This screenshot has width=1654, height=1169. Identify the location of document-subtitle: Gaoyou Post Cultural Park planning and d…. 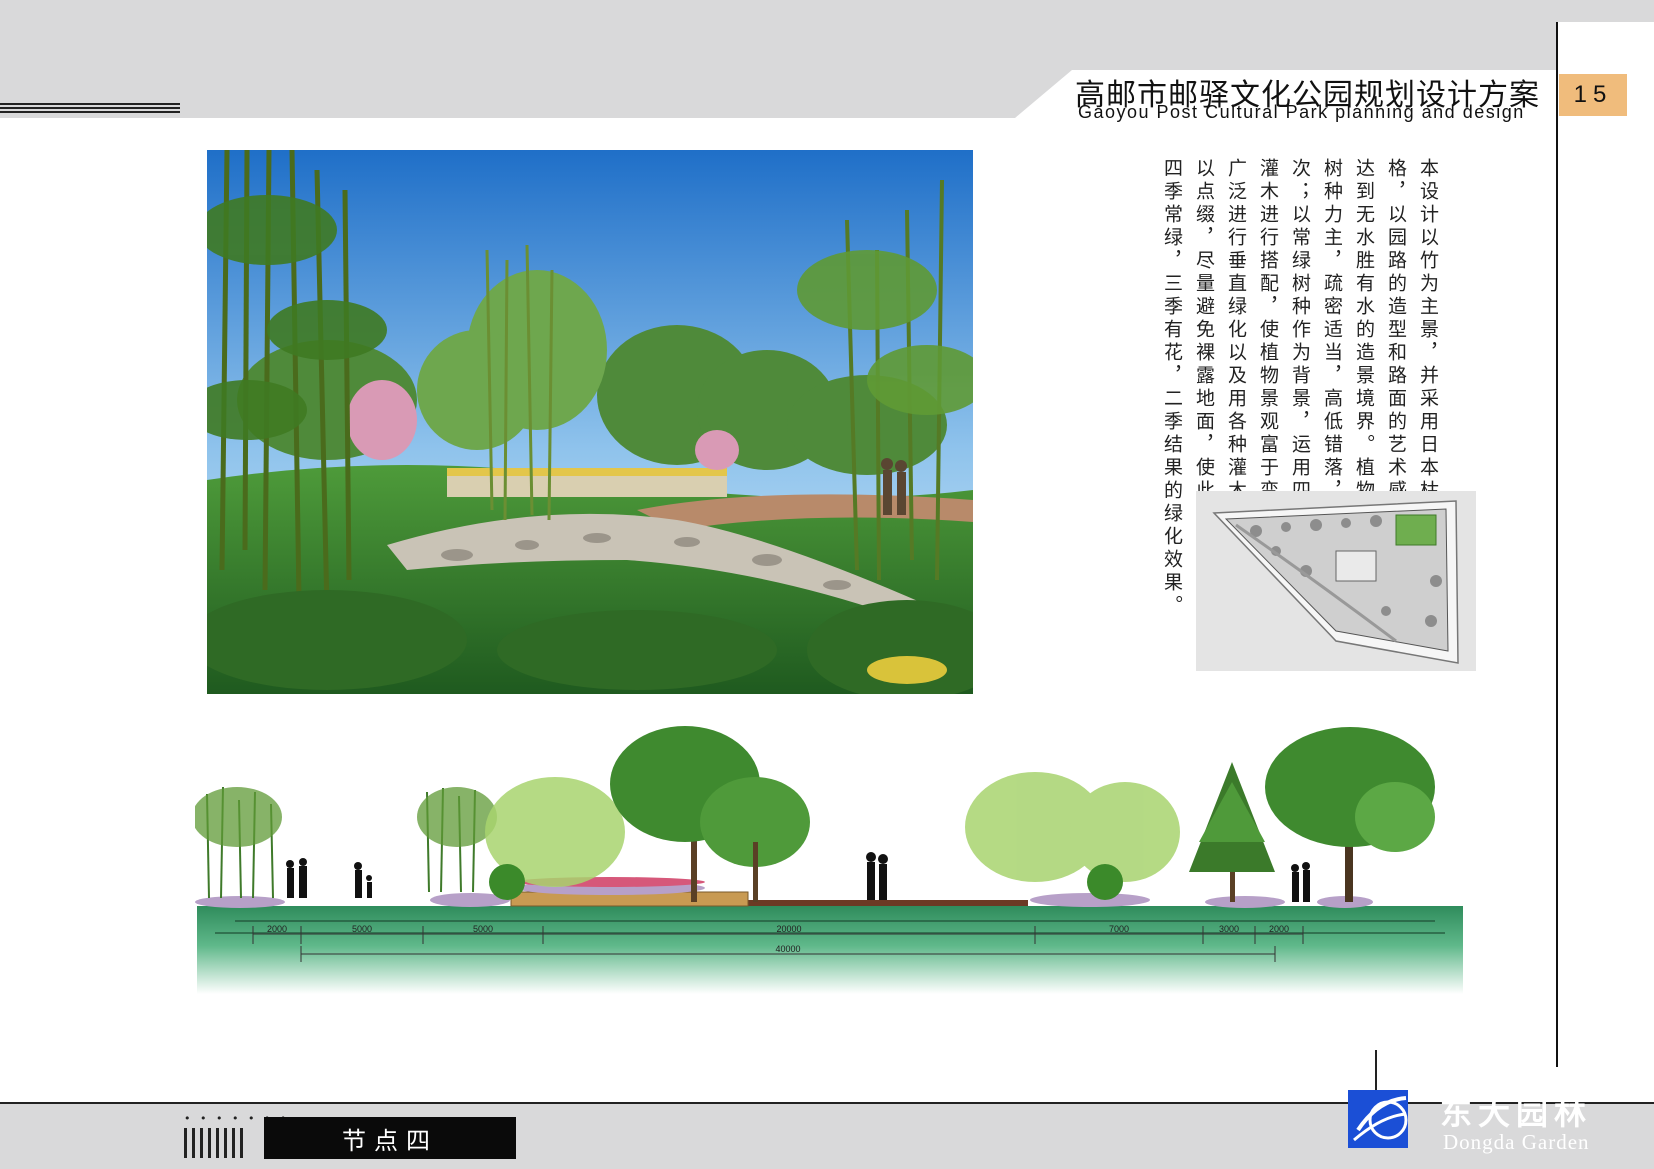
(1301, 112).